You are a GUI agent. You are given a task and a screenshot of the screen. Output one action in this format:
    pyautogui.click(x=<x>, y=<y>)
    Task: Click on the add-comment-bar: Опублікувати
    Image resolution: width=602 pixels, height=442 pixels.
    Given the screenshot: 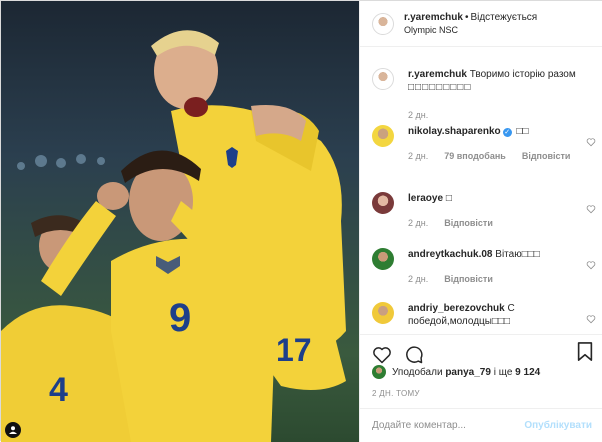 What is the action you would take?
    pyautogui.click(x=481, y=425)
    